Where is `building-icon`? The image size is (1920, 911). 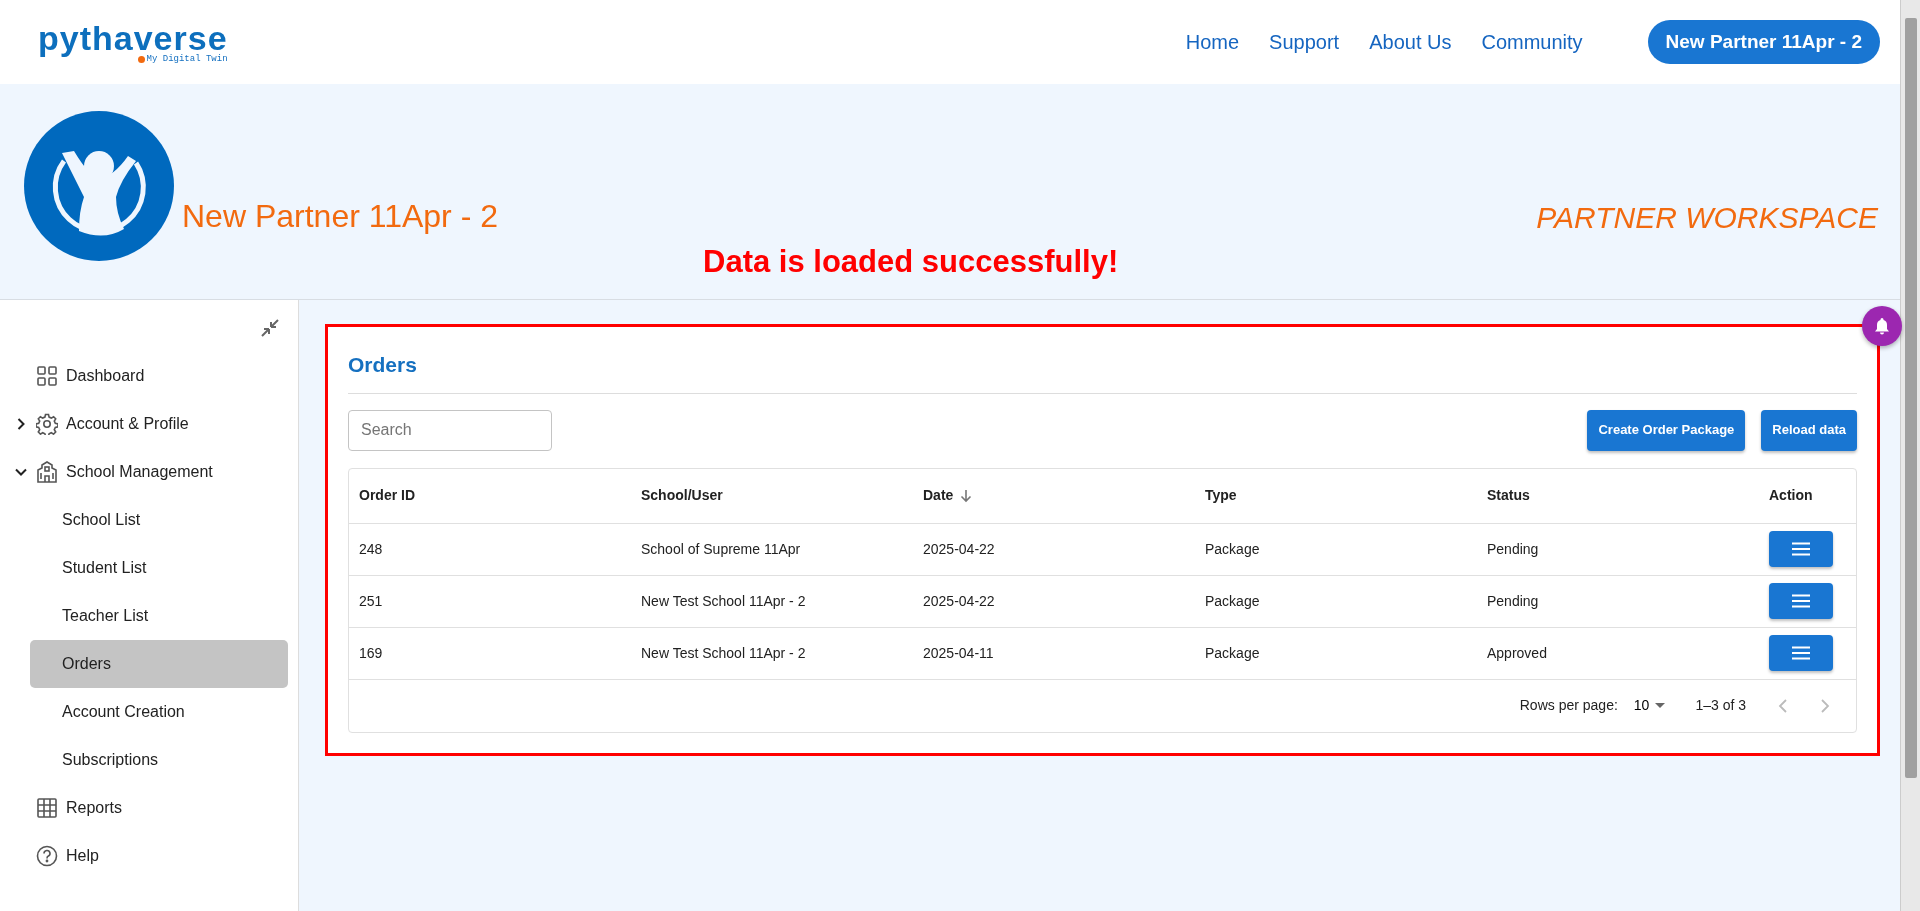
building-icon is located at coordinates (47, 472).